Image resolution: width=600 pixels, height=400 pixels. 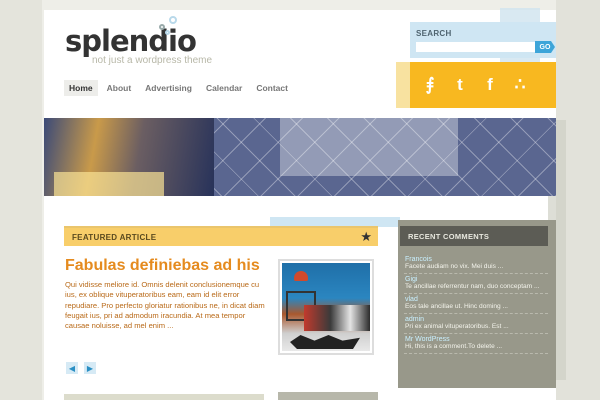 What do you see at coordinates (114, 237) in the screenshot?
I see `featured-label: FEATURED ARTICLE` at bounding box center [114, 237].